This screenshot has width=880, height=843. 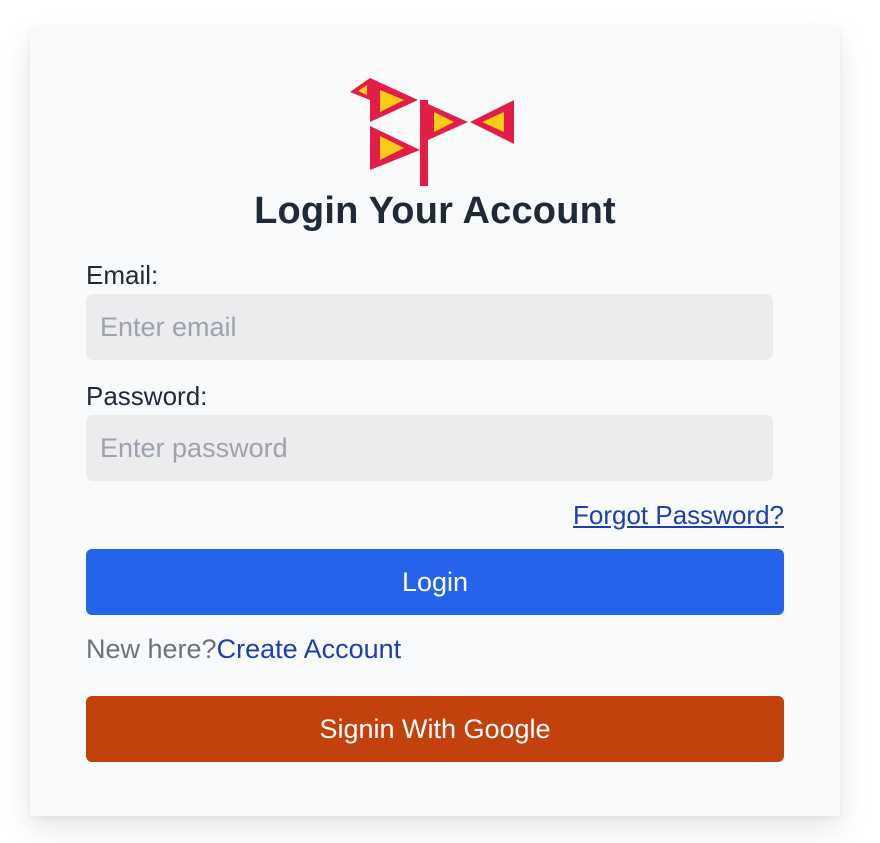 What do you see at coordinates (435, 211) in the screenshot?
I see `page-title: Login Your Account` at bounding box center [435, 211].